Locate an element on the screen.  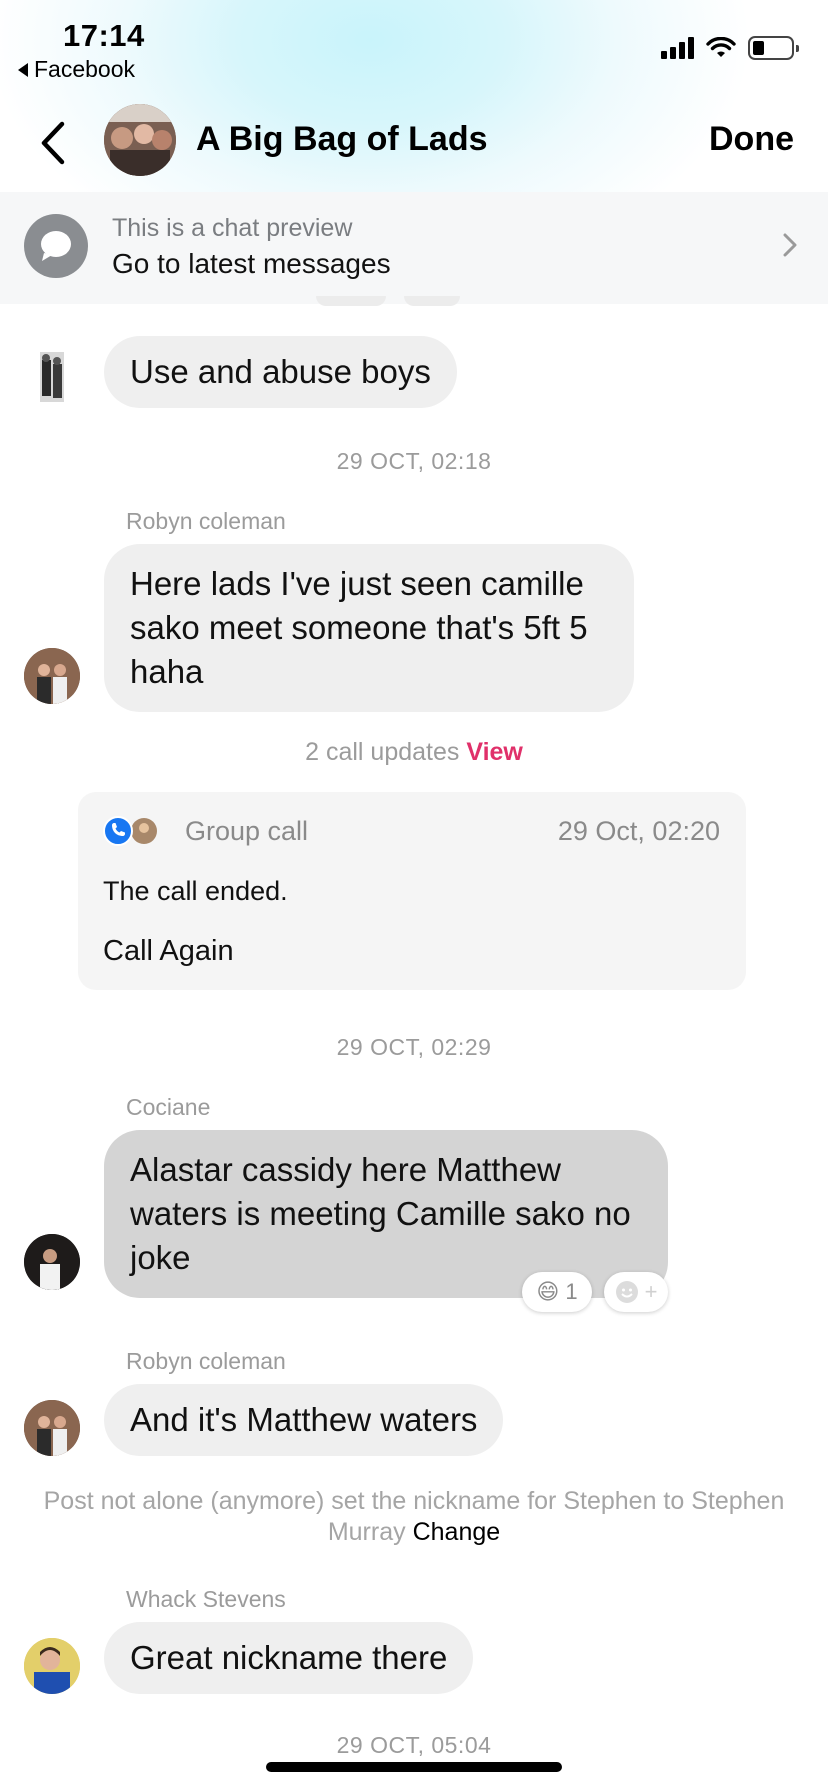
sender-name: Whack Stevens is located at coordinates (206, 1599).